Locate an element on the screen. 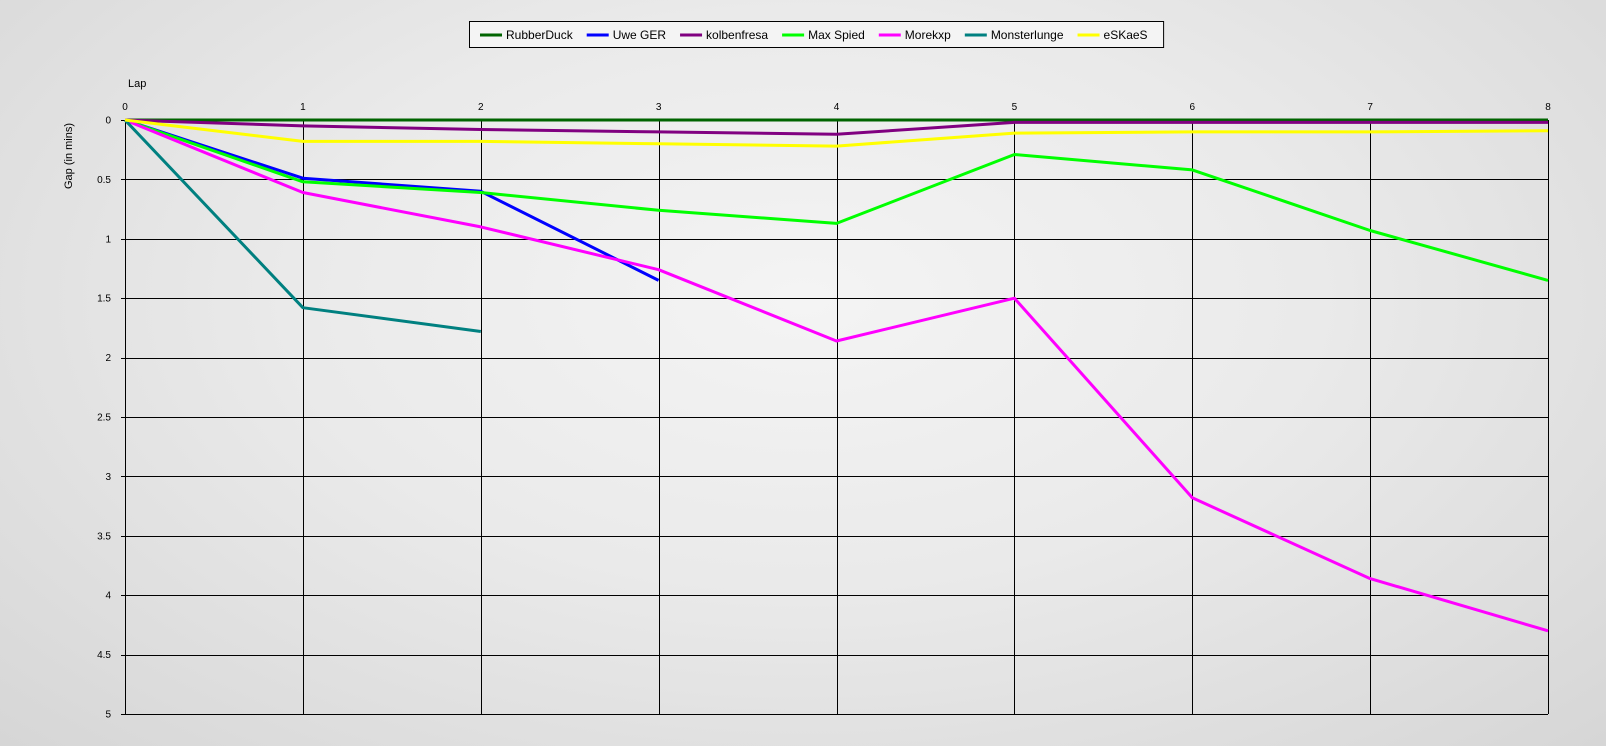 This screenshot has width=1606, height=746. y-tick-label: 0.5 is located at coordinates (104, 180).